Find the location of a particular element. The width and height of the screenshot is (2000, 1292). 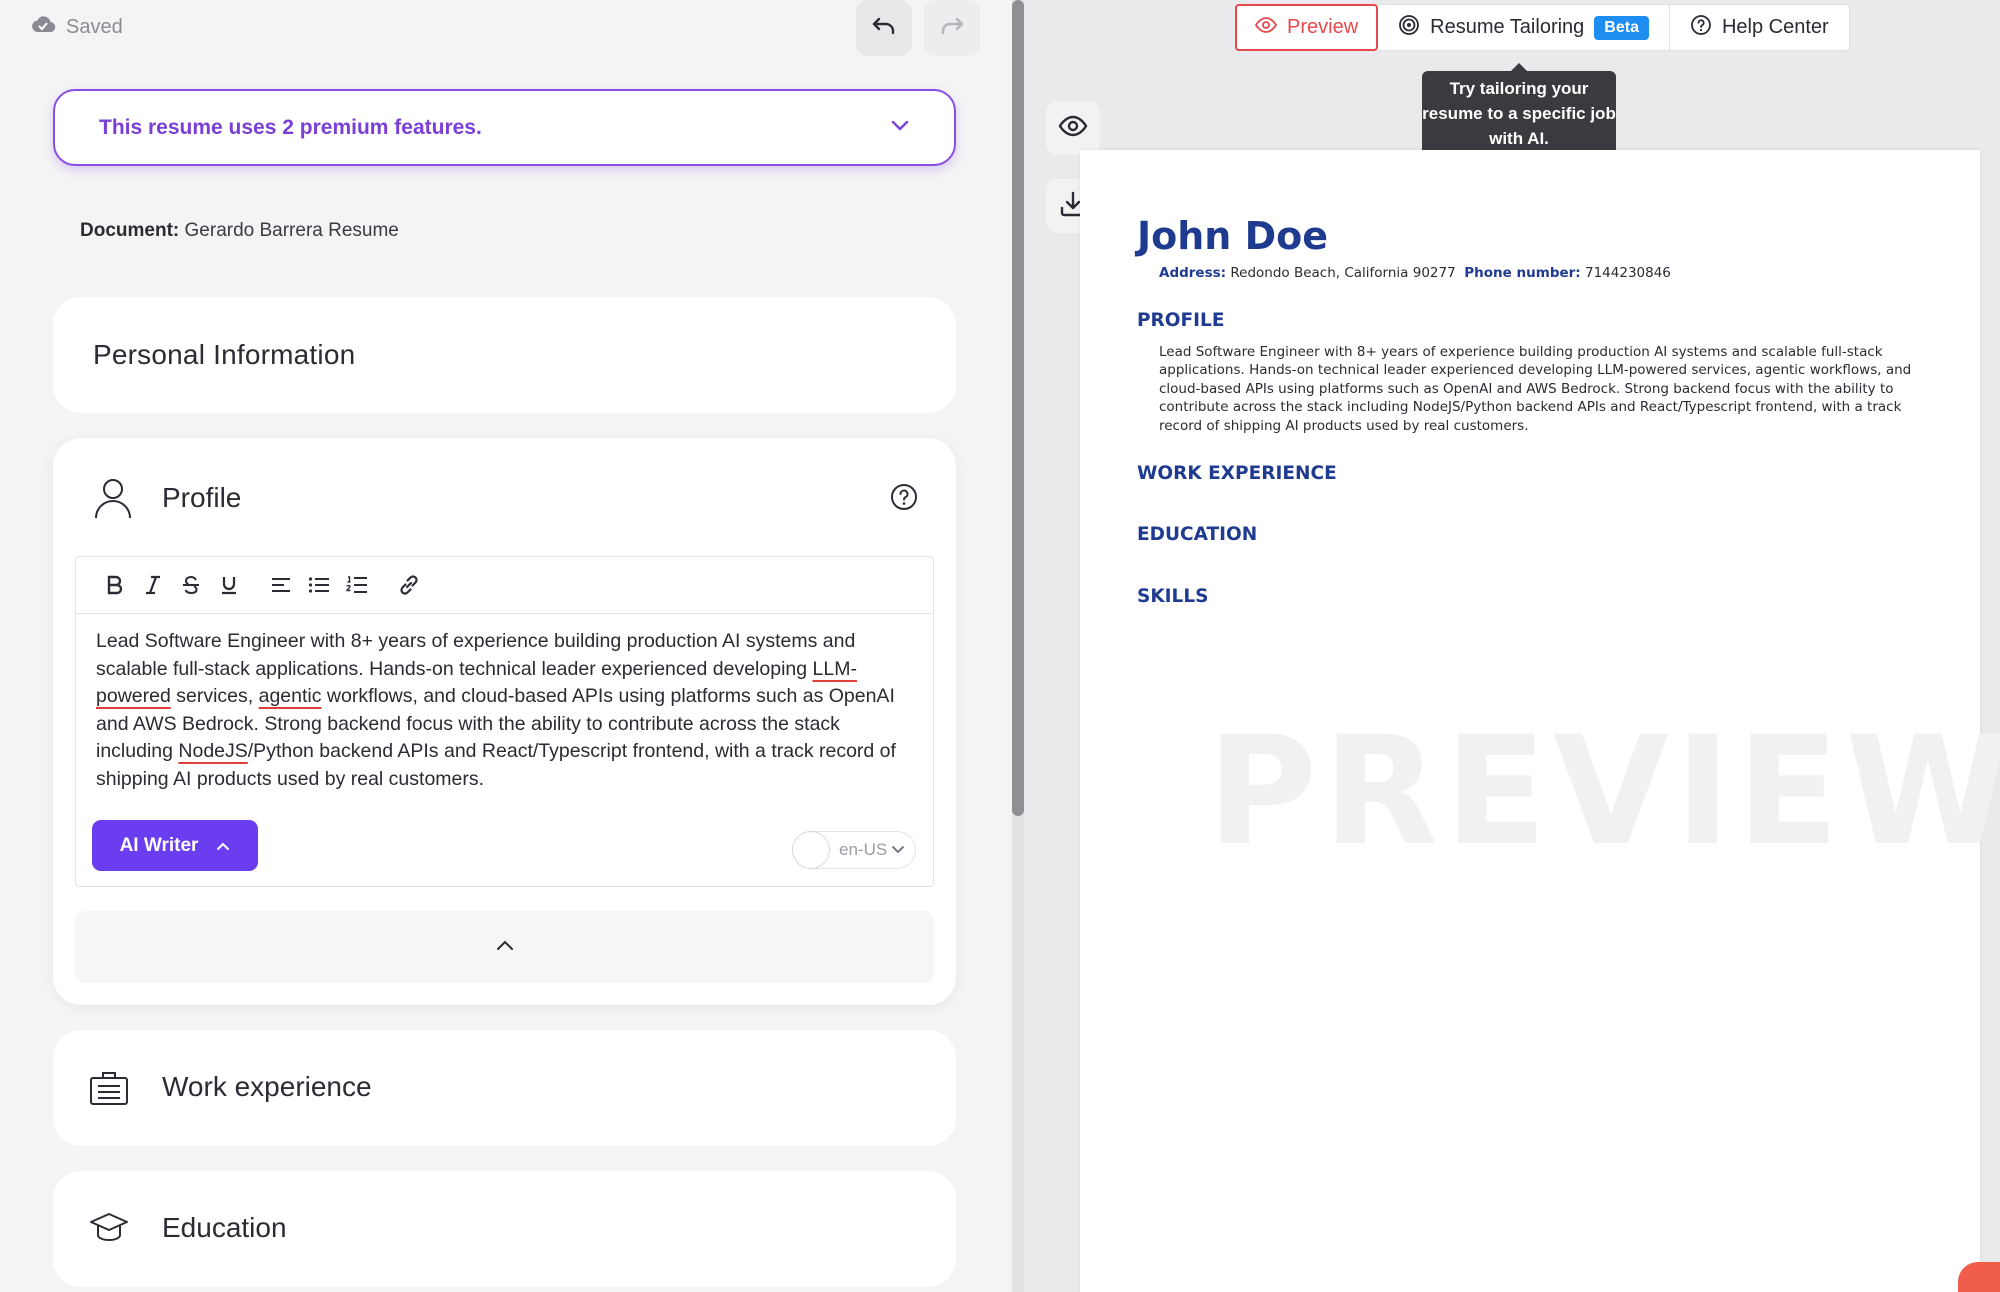

resume-education-heading: EDUCATION is located at coordinates (1197, 534).